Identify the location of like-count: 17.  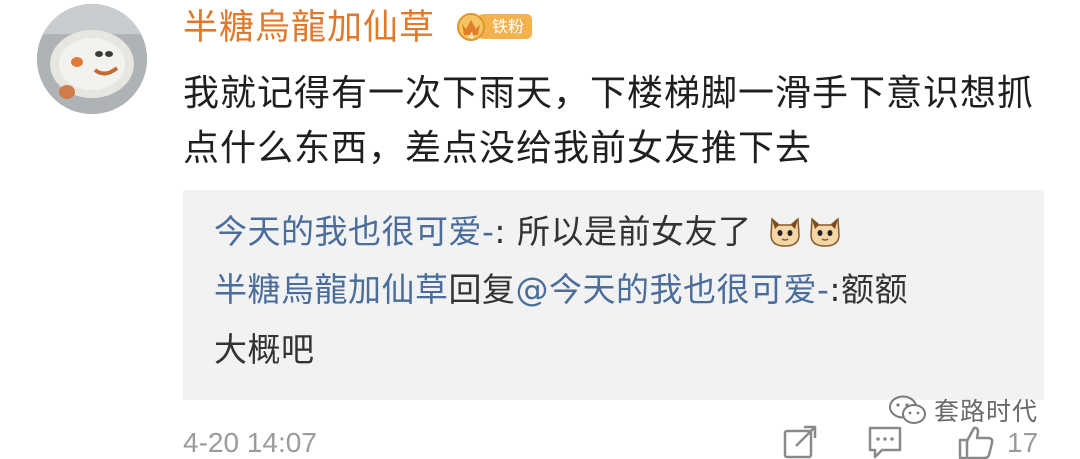
(1023, 442).